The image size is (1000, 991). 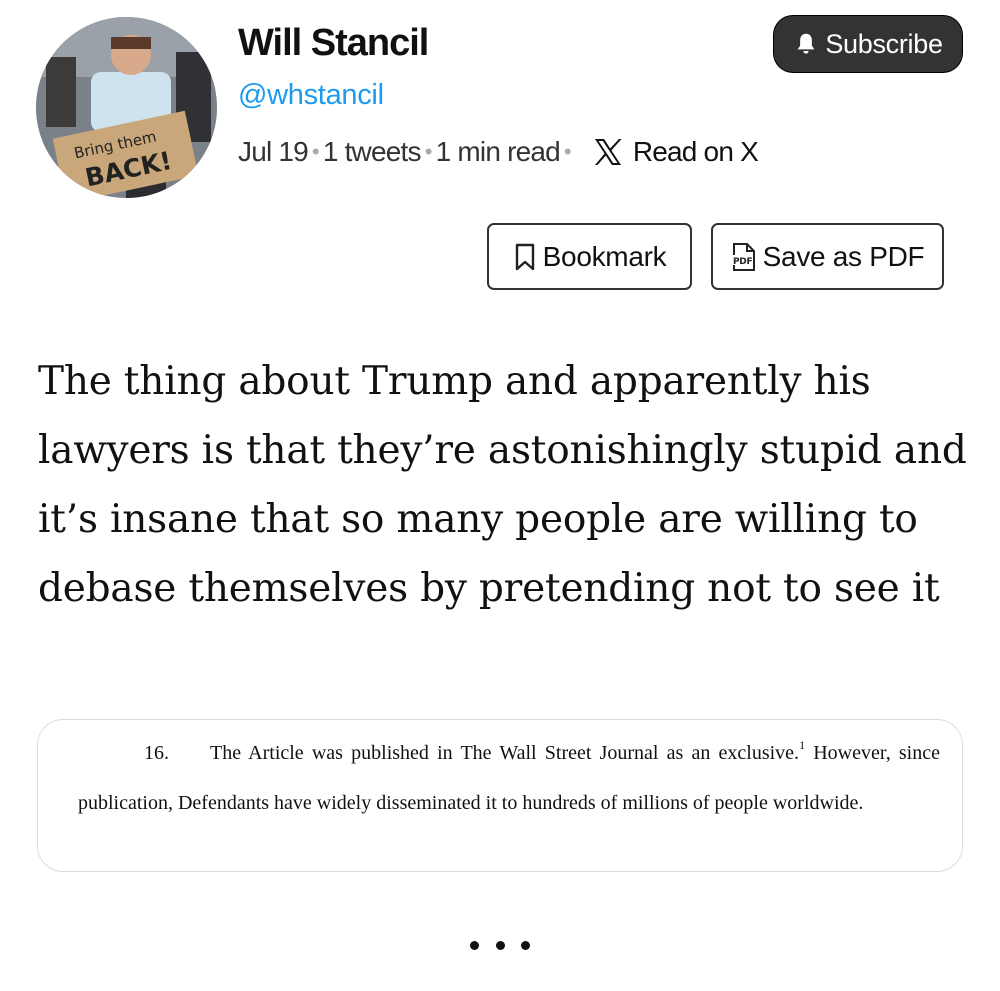 I want to click on author-name: Will Stancil, so click(x=333, y=43).